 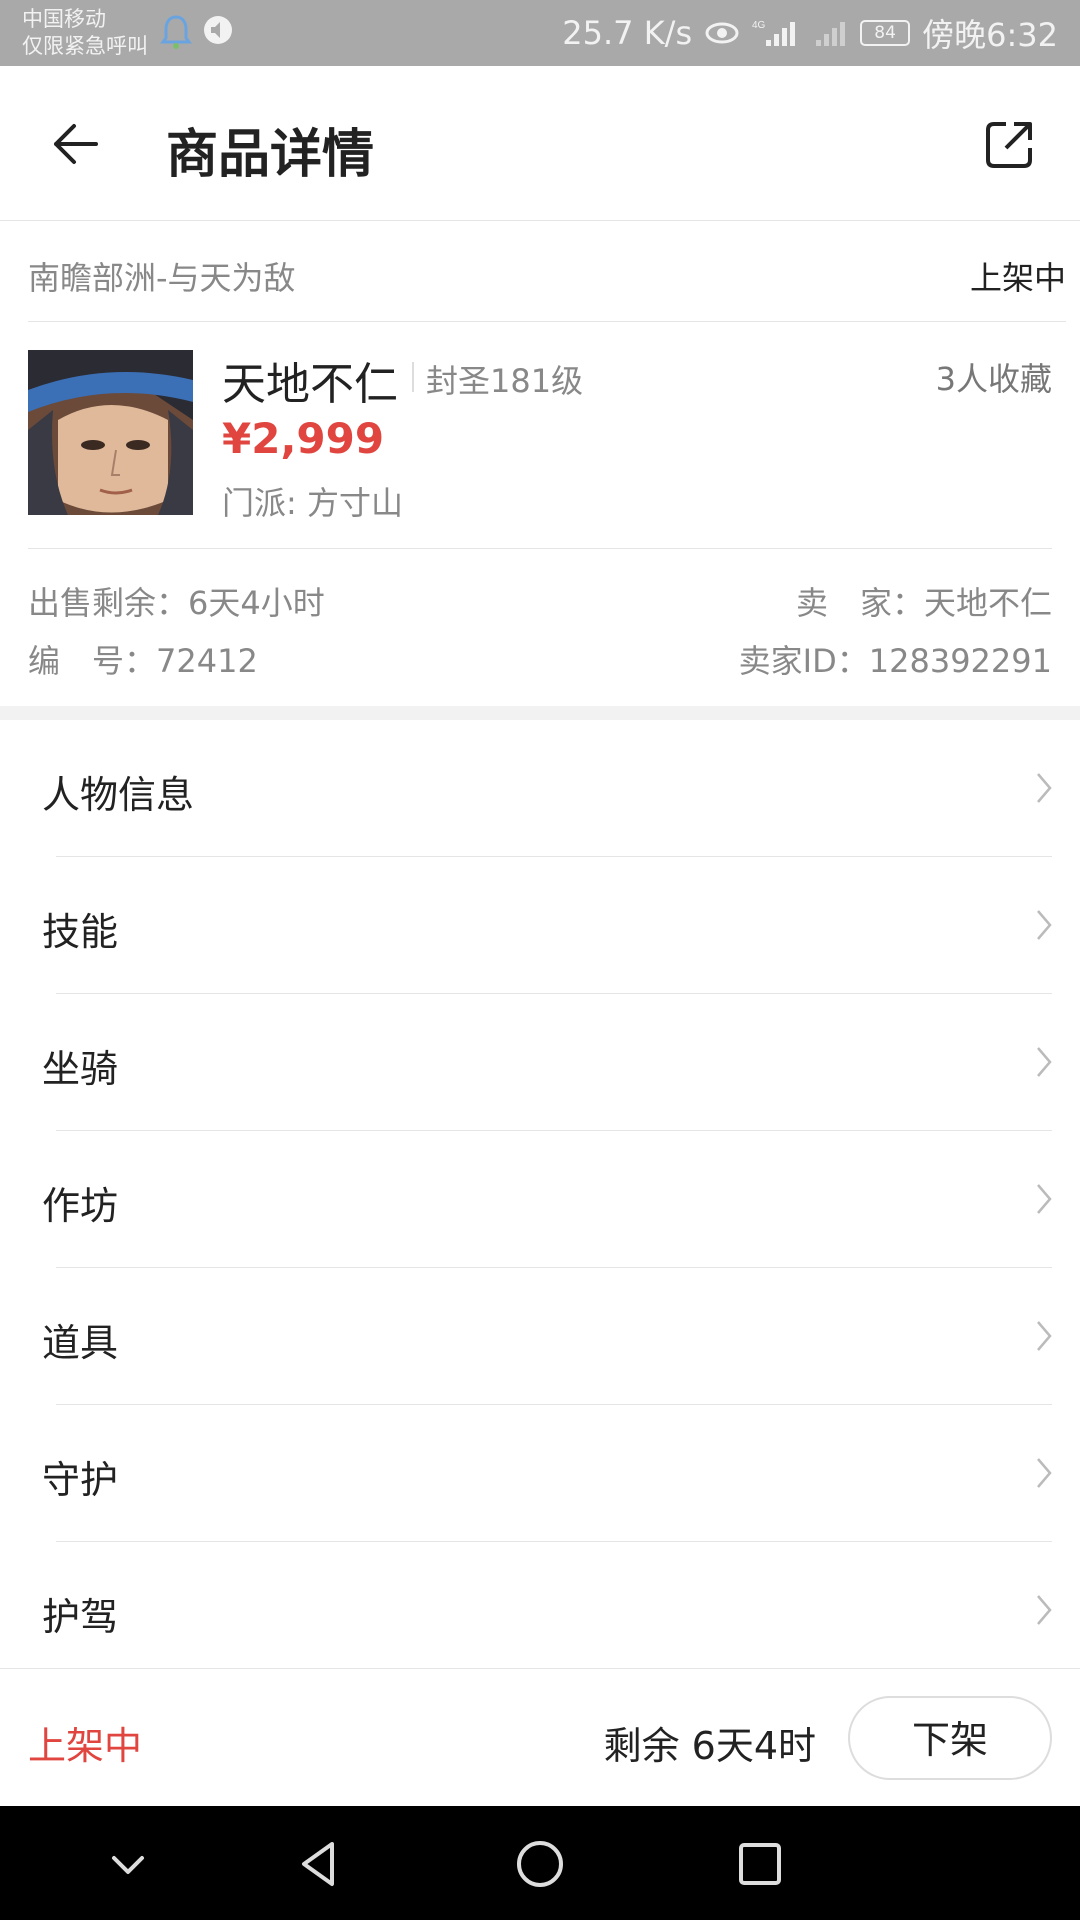 What do you see at coordinates (540, 435) in the screenshot?
I see `item-summary: 天地不仁 封圣181级 3人收藏 ¥2,999 门派: 方寸山` at bounding box center [540, 435].